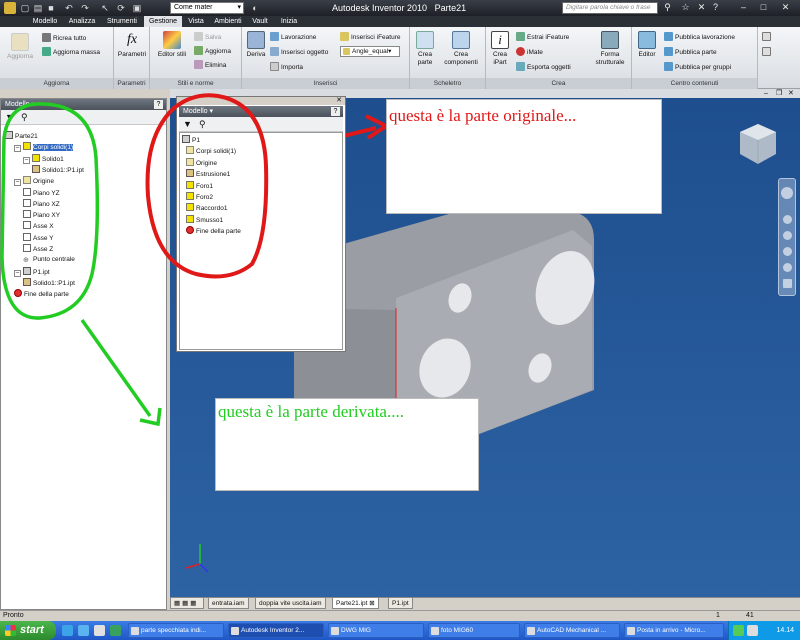 The width and height of the screenshot is (800, 640). Describe the element at coordinates (45, 21) in the screenshot. I see `tab-modello: Modello` at that location.